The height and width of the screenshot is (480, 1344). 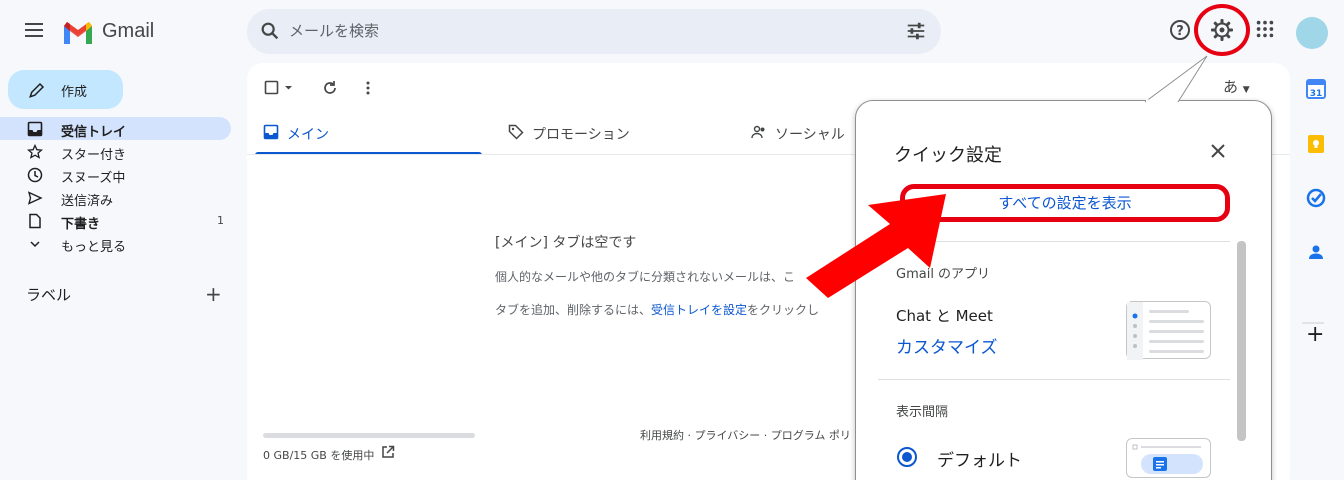 What do you see at coordinates (308, 135) in the screenshot?
I see `tab-label: メイン` at bounding box center [308, 135].